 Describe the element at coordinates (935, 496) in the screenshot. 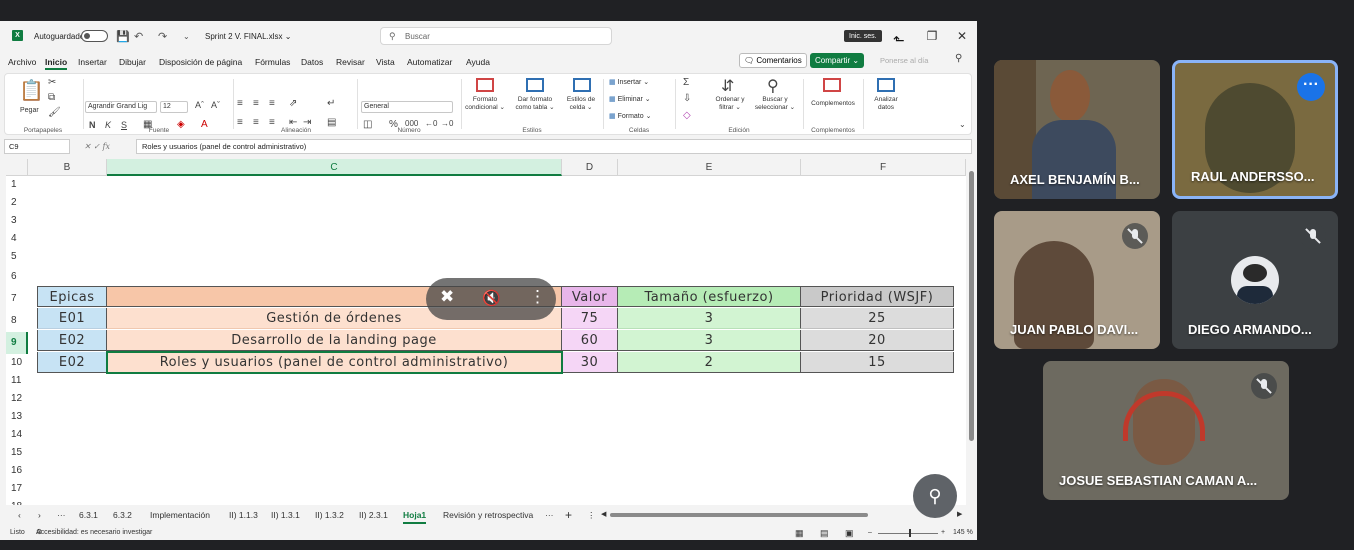

I see `zoom-magnifier-button: ⚲` at that location.